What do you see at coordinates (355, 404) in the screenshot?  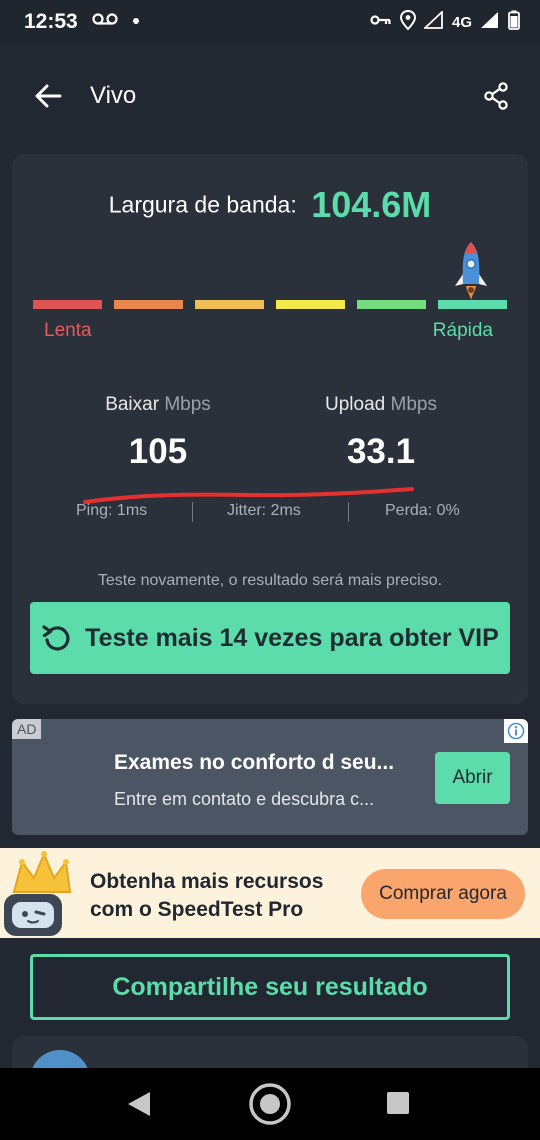 I see `upload-label: Upload` at bounding box center [355, 404].